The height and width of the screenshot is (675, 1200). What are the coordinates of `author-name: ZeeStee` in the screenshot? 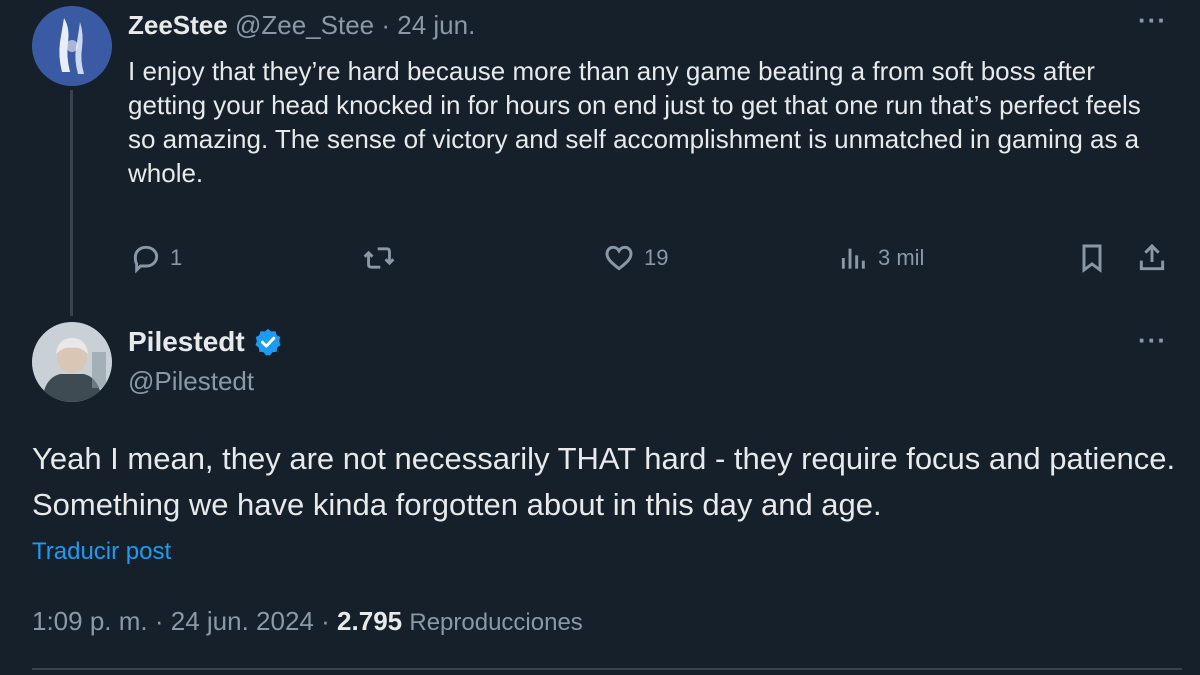 It's located at (178, 25).